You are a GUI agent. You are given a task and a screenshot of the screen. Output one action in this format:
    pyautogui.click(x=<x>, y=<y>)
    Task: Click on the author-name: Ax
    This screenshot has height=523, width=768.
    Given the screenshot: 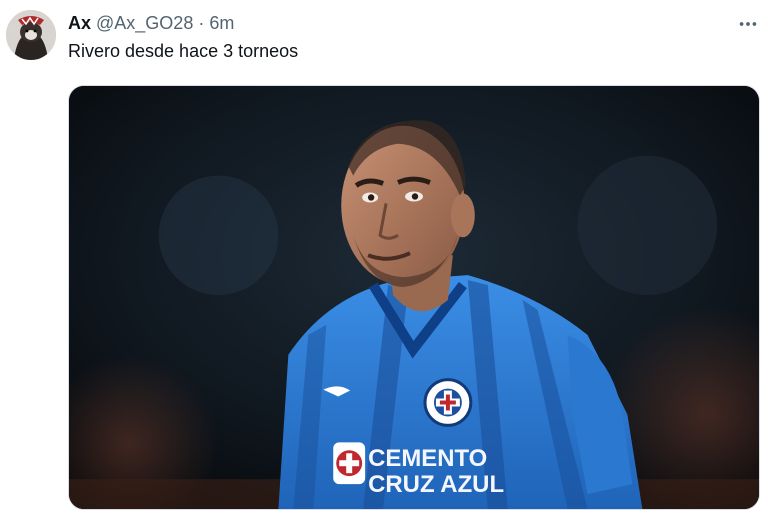 What is the action you would take?
    pyautogui.click(x=79, y=23)
    